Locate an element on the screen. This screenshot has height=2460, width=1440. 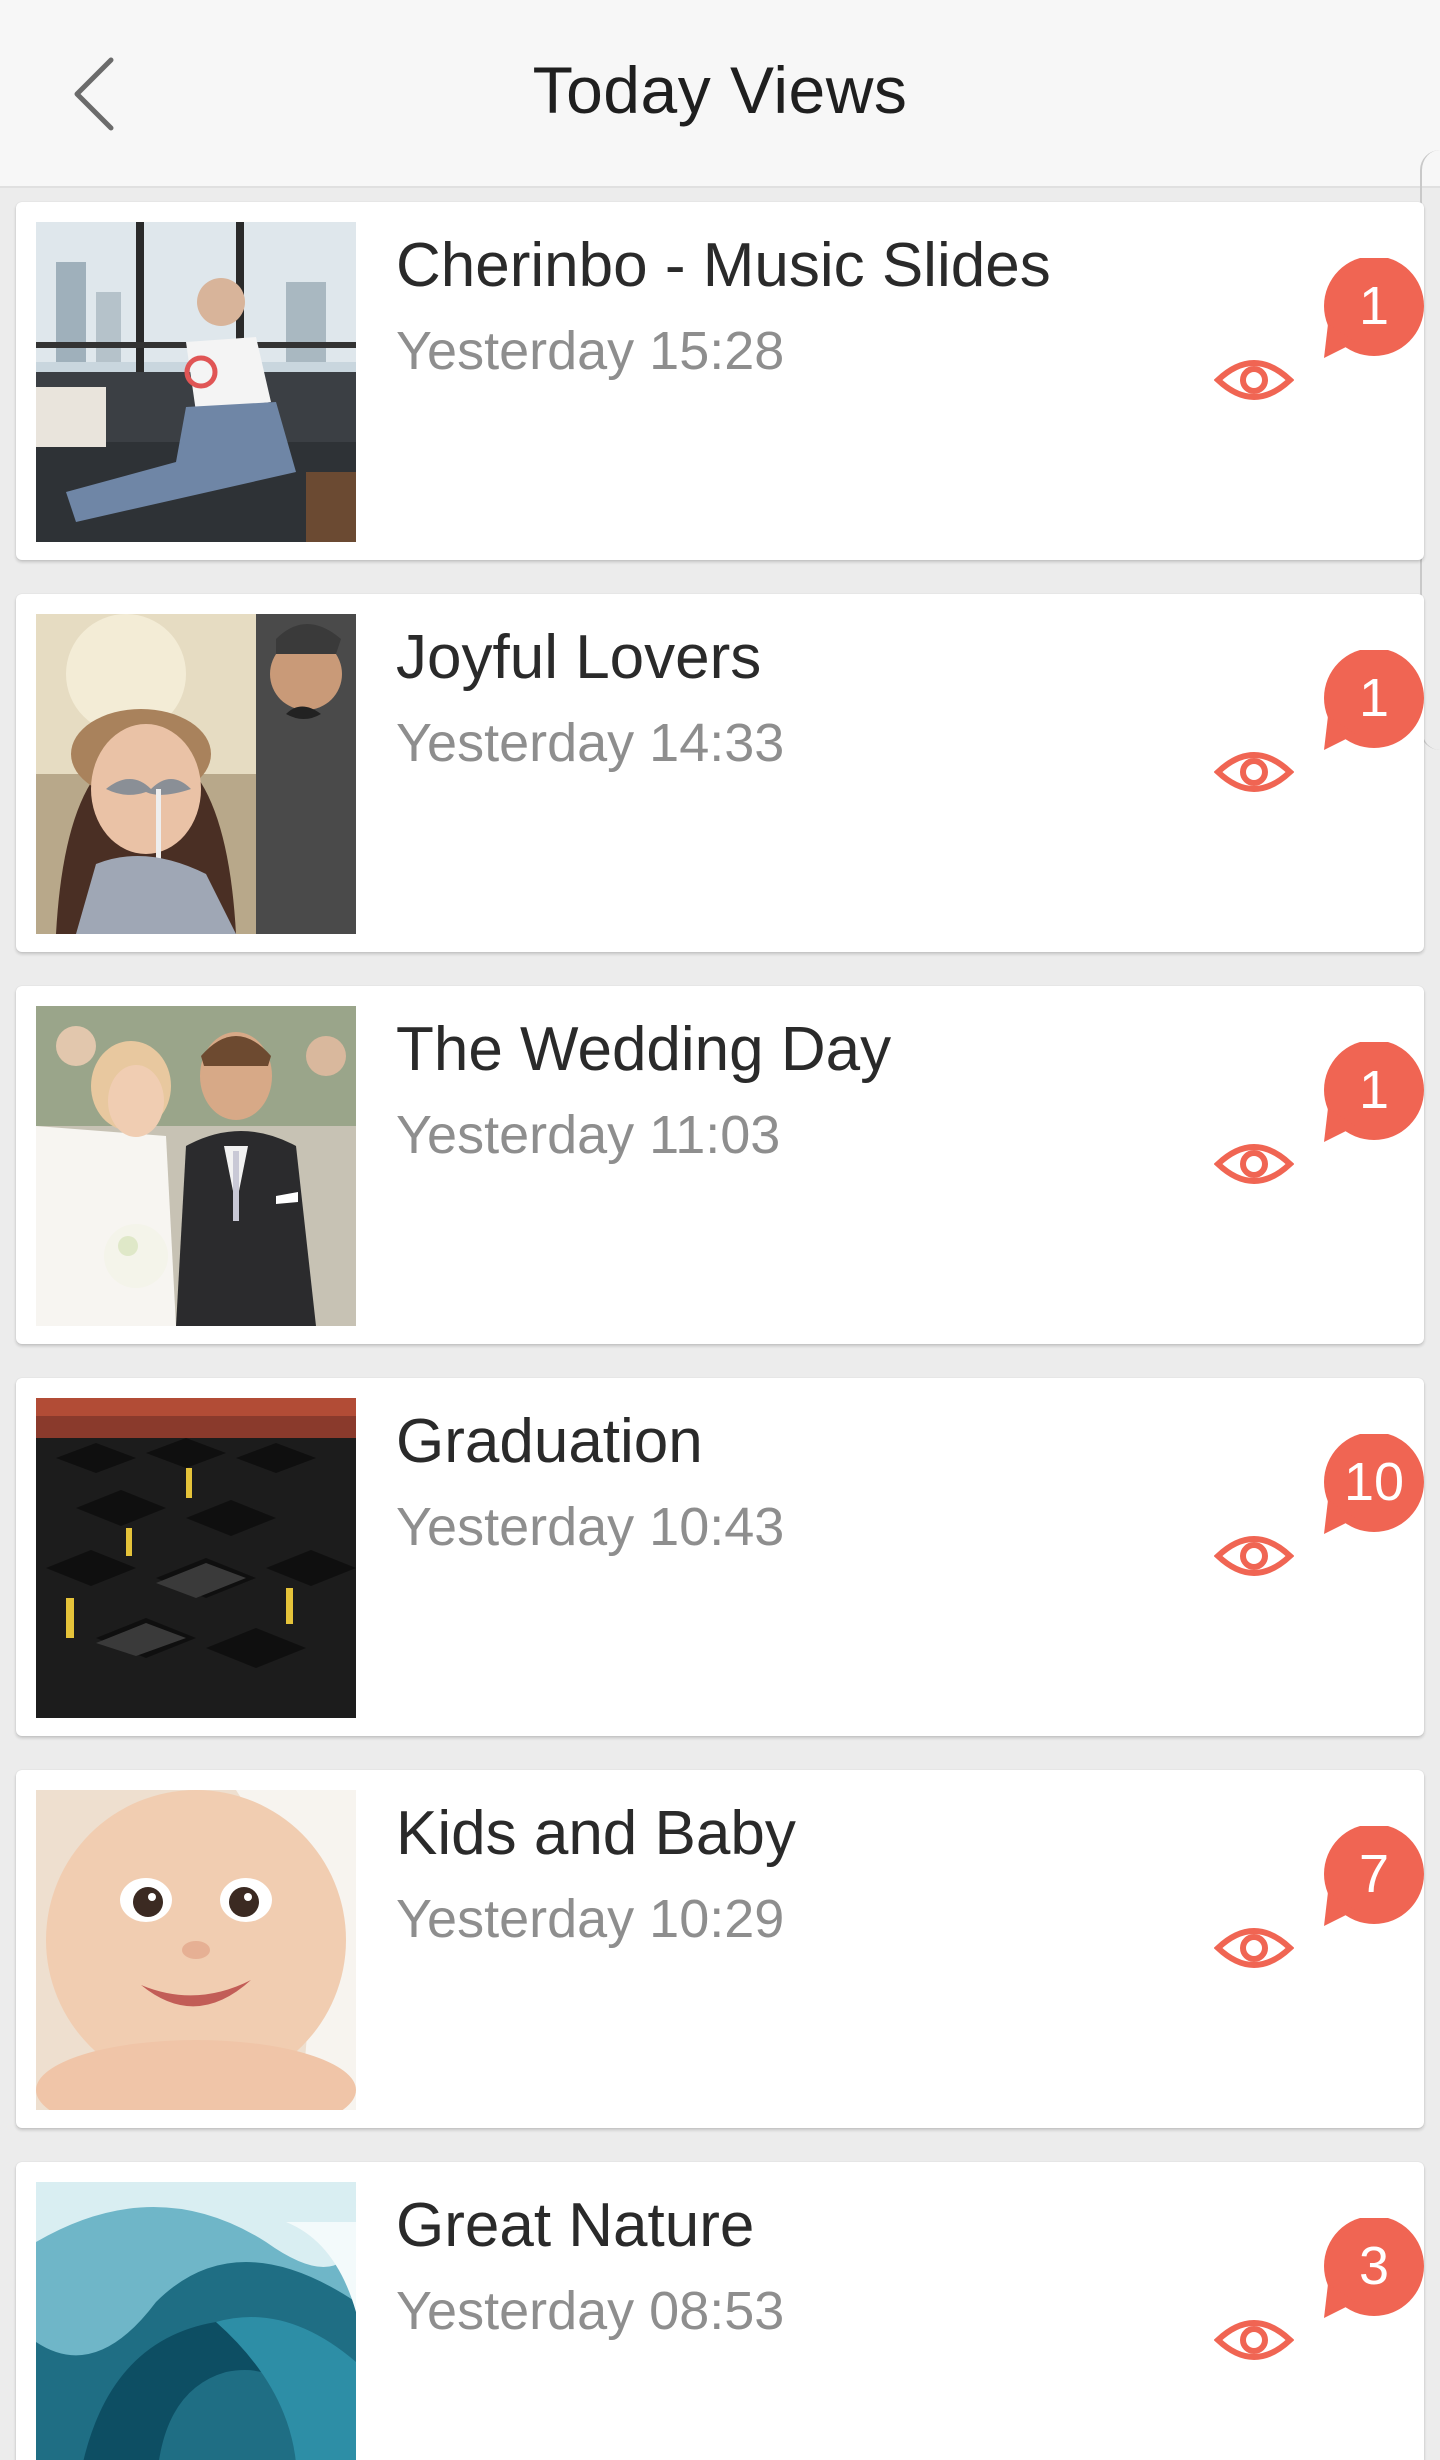
item-title: The Wedding Day is located at coordinates (644, 1049).